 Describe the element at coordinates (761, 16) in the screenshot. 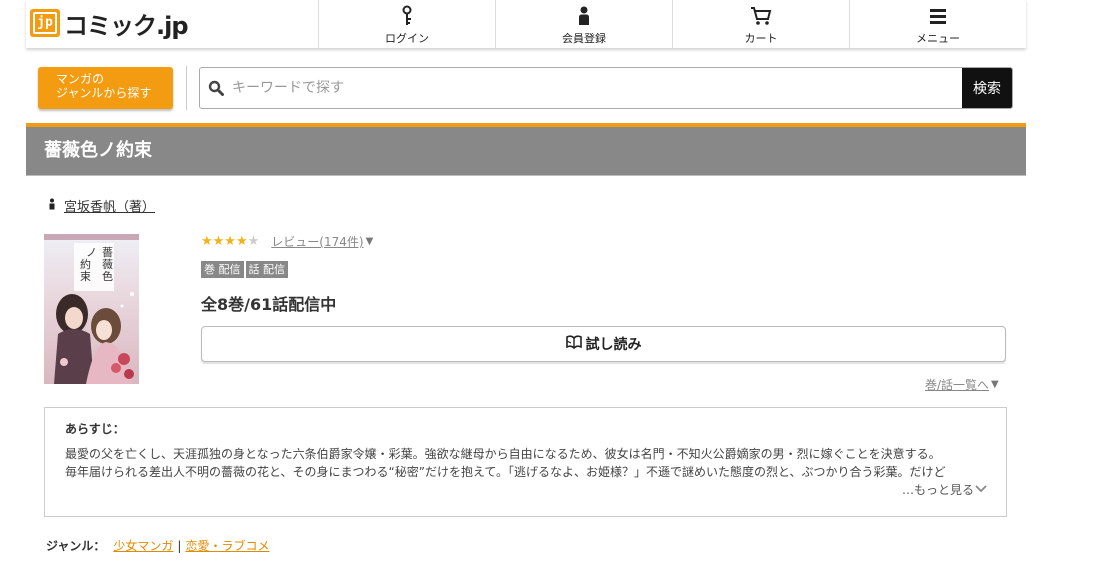

I see `cart-icon` at that location.